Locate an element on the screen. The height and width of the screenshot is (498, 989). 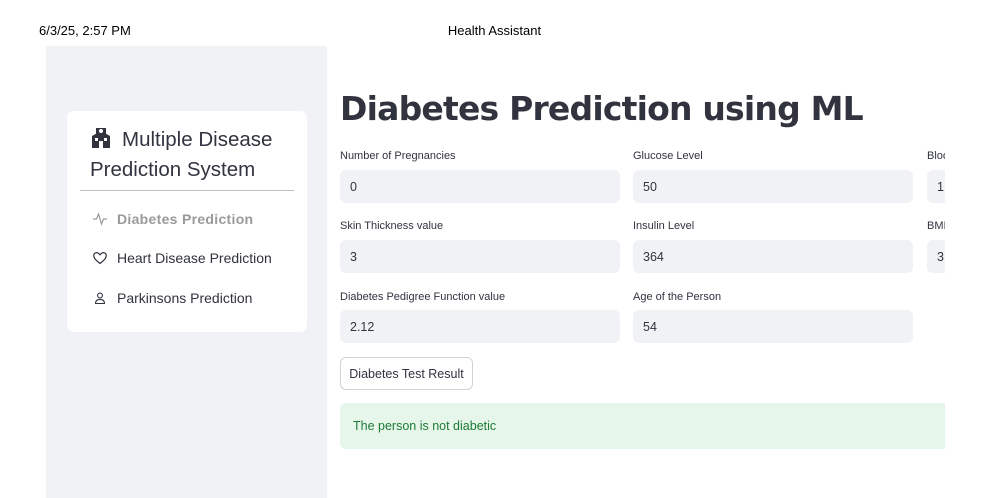
glucose-label: Glucose Level is located at coordinates (668, 156).